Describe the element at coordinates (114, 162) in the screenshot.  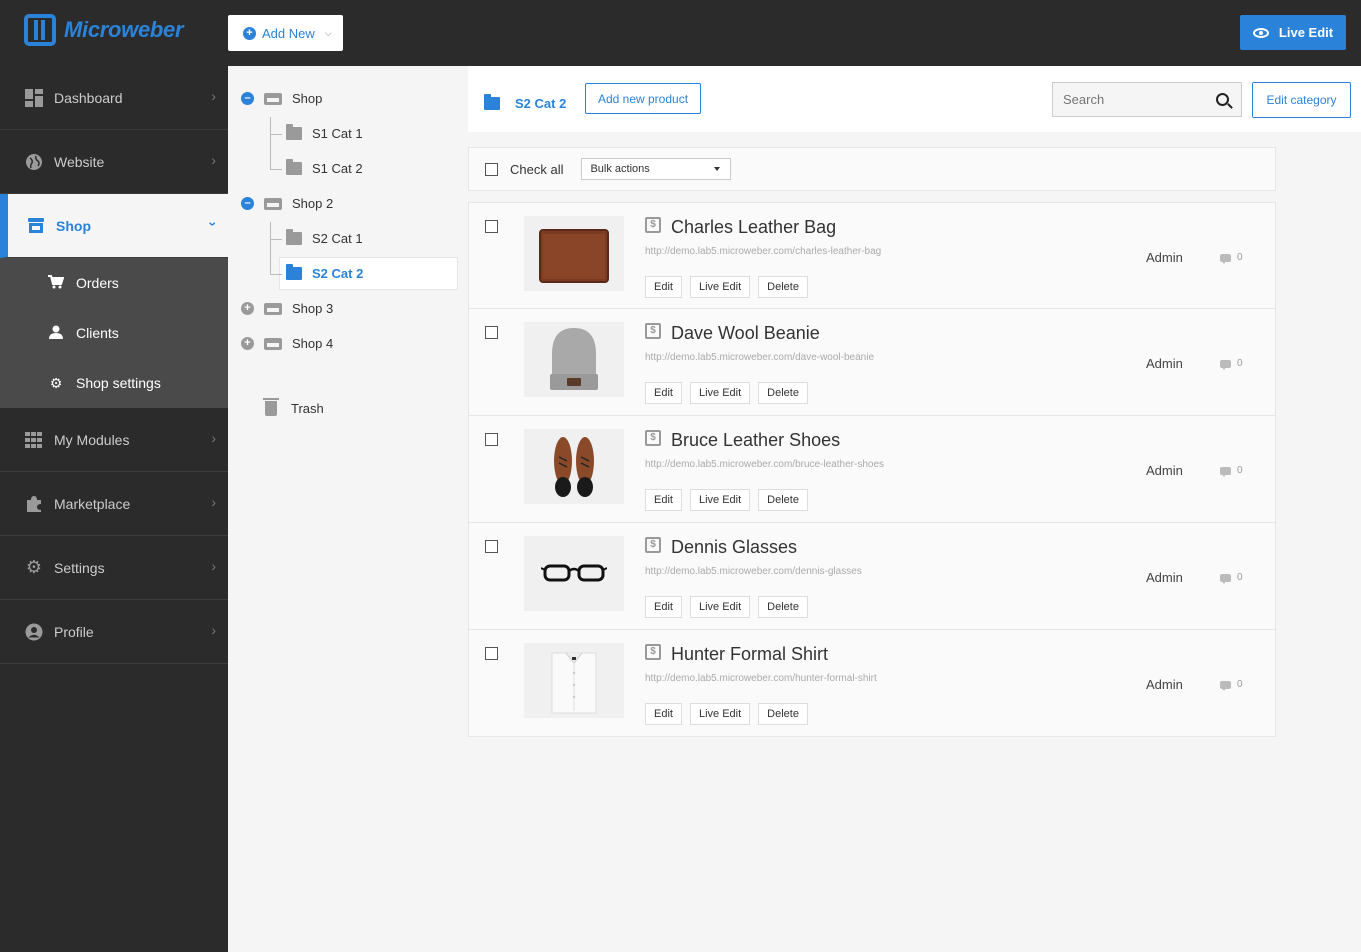
I see `sidebar-item-website: Website ›` at that location.